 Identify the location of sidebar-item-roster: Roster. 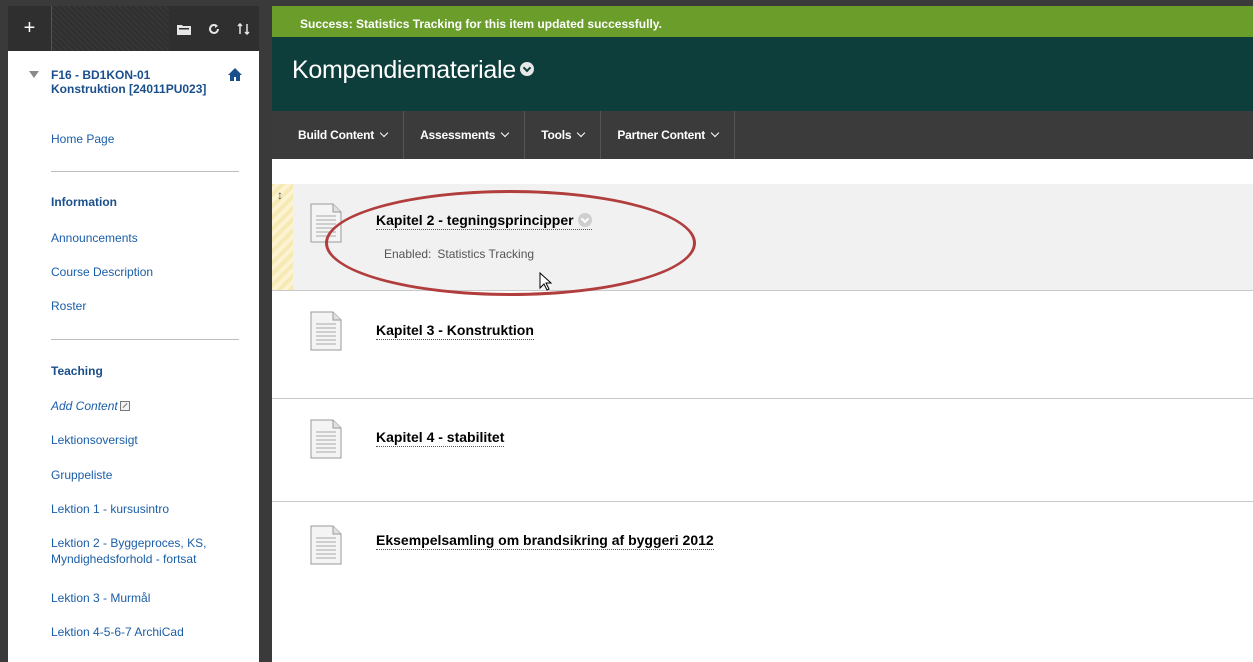
(68, 306).